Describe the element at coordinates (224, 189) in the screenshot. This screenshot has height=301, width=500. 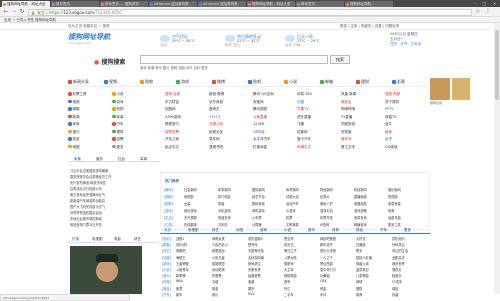
I see `hot-link: 军事新闻` at that location.